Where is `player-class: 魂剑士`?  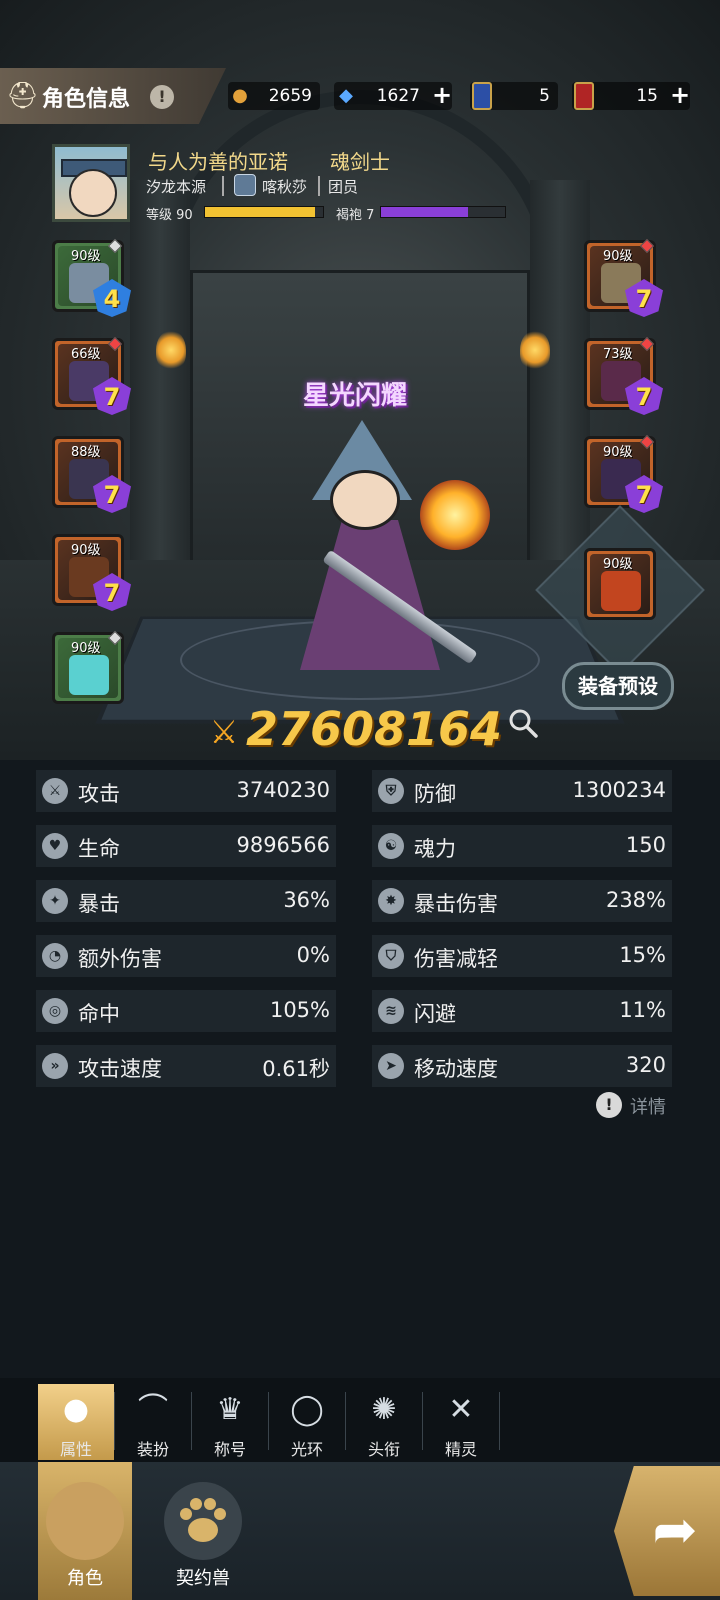
player-class: 魂剑士 is located at coordinates (360, 162).